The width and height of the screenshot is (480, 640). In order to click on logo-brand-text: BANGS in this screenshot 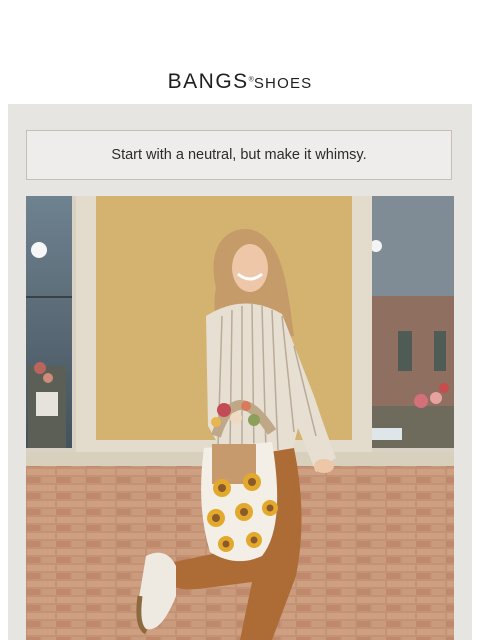, I will do `click(208, 81)`.